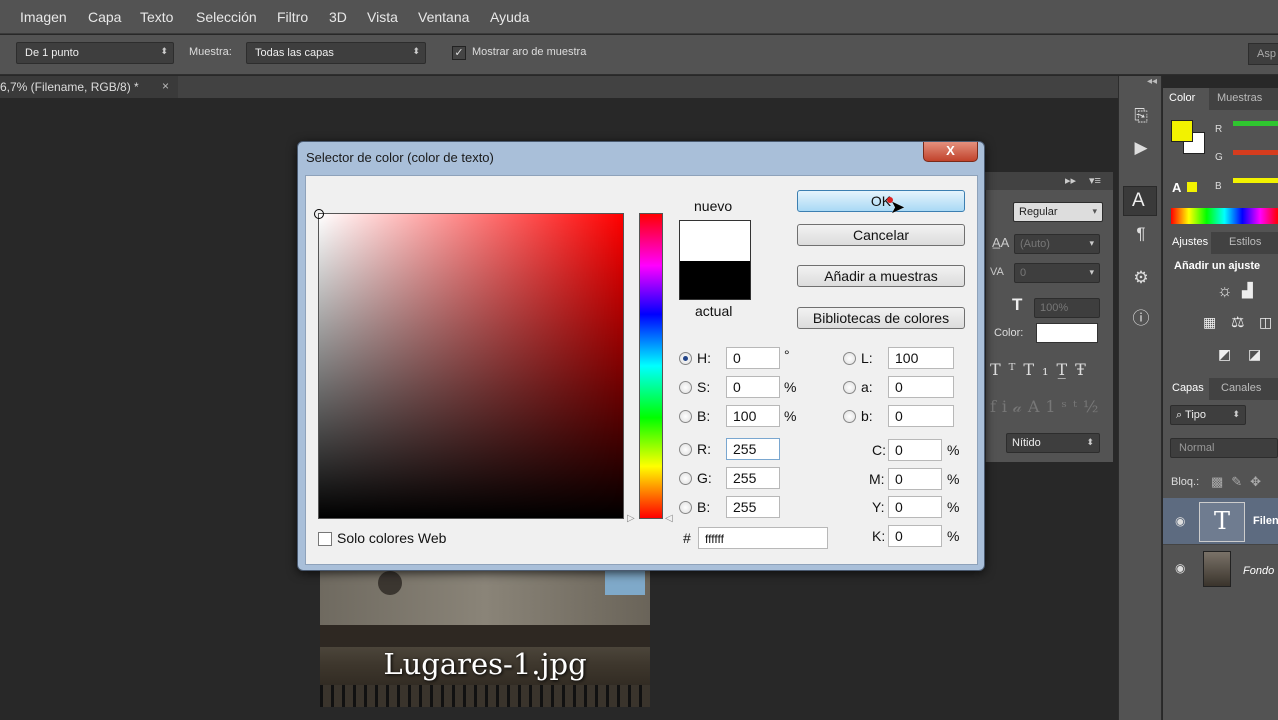 Image resolution: width=1278 pixels, height=720 pixels. Describe the element at coordinates (651, 366) in the screenshot. I see `hue-slider` at that location.